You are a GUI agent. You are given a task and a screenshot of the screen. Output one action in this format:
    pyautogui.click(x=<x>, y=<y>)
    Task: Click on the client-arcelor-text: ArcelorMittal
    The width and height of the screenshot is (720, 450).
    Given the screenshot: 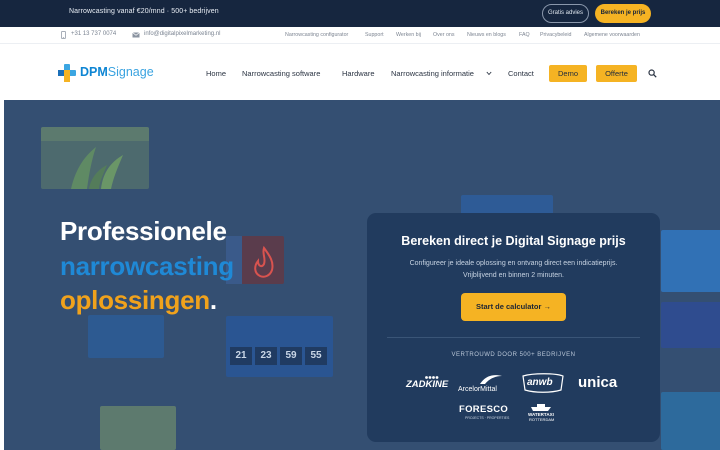 What is the action you would take?
    pyautogui.click(x=477, y=389)
    